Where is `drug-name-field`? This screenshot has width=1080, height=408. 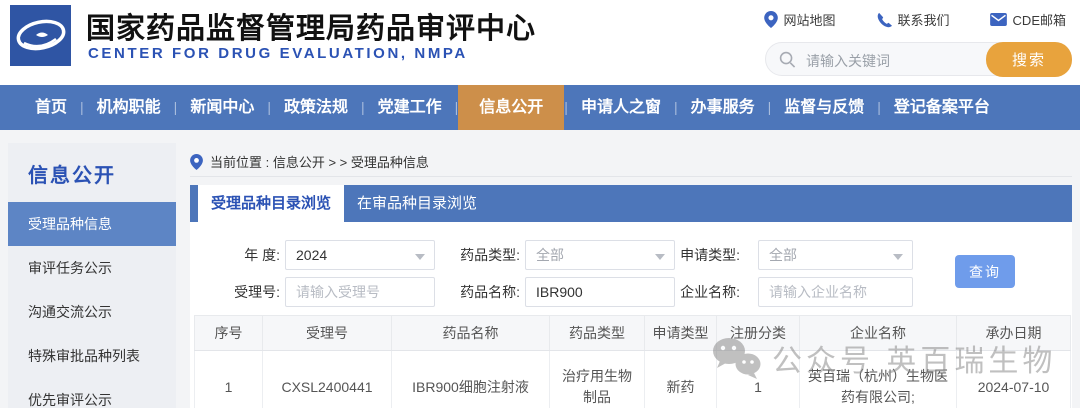
drug-name-field is located at coordinates (600, 292).